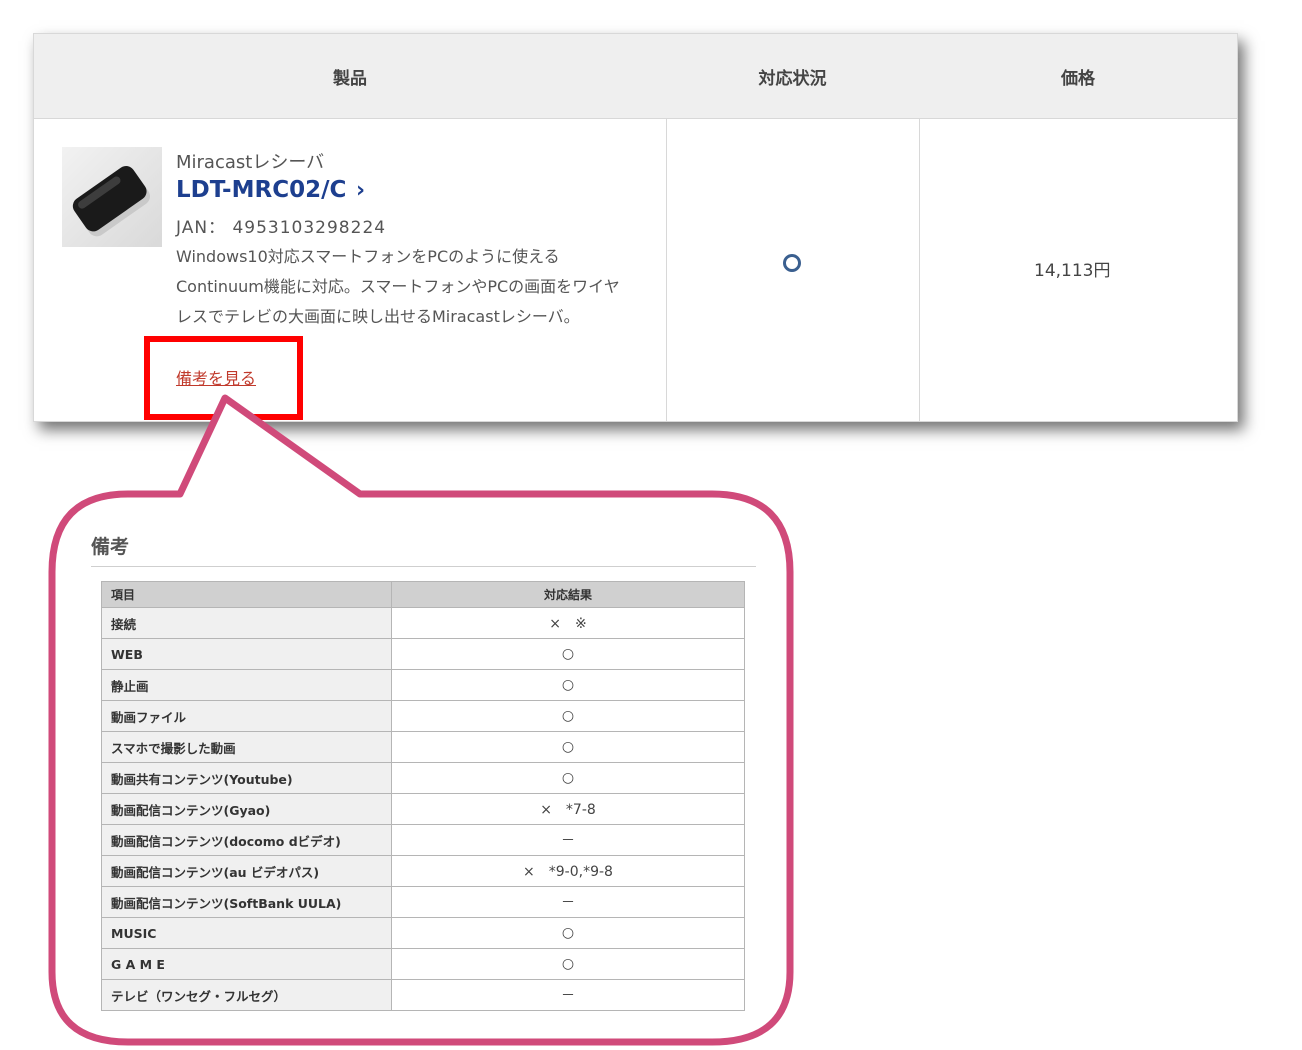  I want to click on table-row: 動画共有コンテンツ(Youtube) ○, so click(423, 778).